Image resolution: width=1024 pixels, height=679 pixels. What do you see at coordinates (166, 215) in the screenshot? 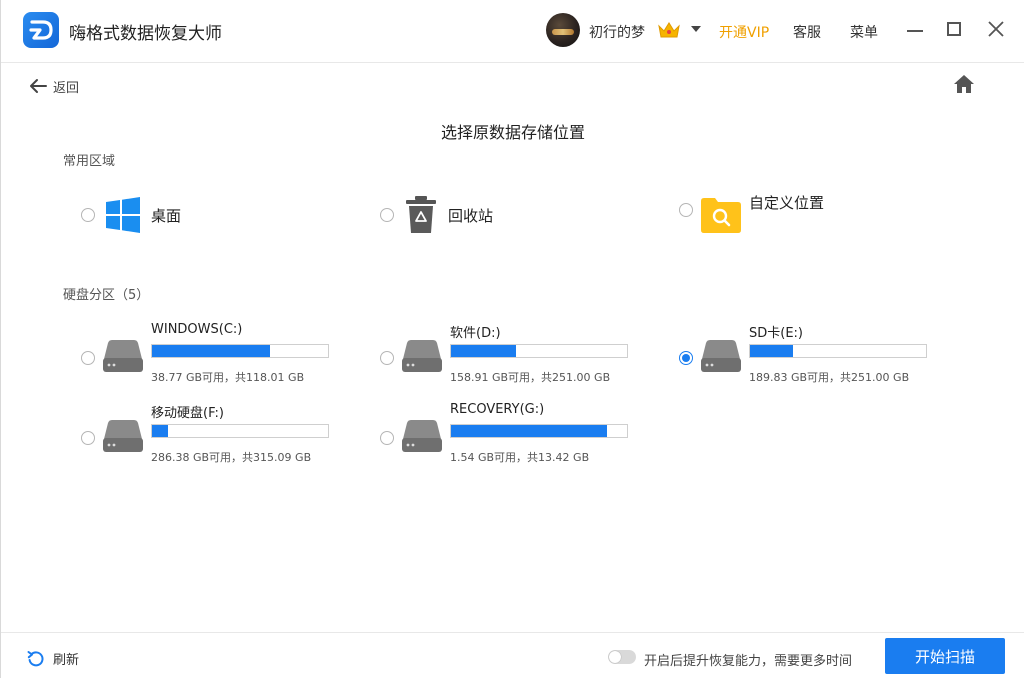
I see `location-label: 桌面` at bounding box center [166, 215].